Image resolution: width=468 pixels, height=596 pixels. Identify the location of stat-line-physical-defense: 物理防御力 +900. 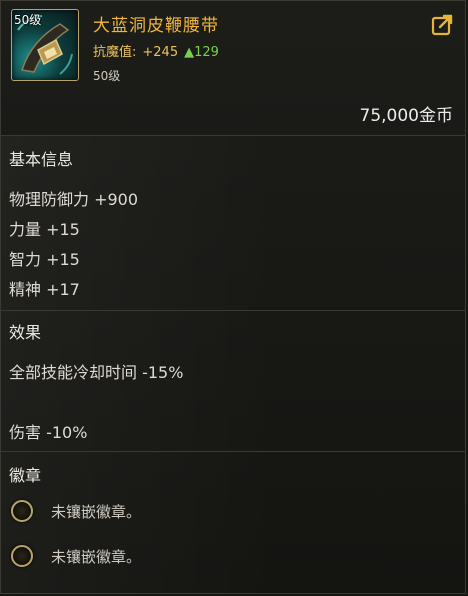
(74, 199).